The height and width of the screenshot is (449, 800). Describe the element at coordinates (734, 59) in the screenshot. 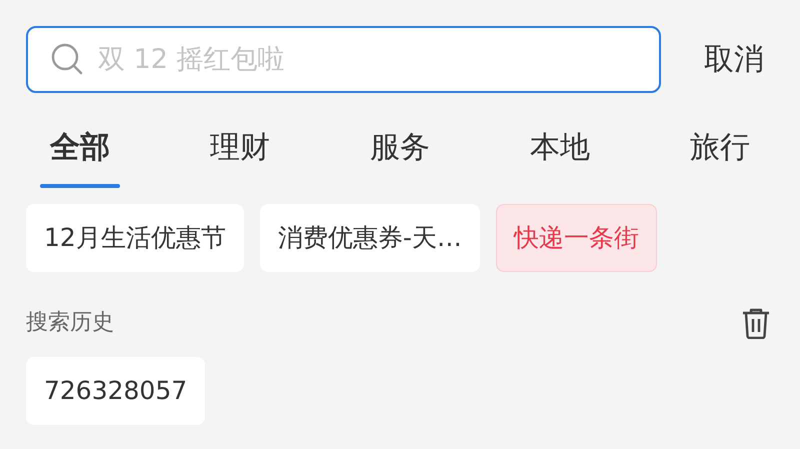

I see `cancel-button: 取消` at that location.